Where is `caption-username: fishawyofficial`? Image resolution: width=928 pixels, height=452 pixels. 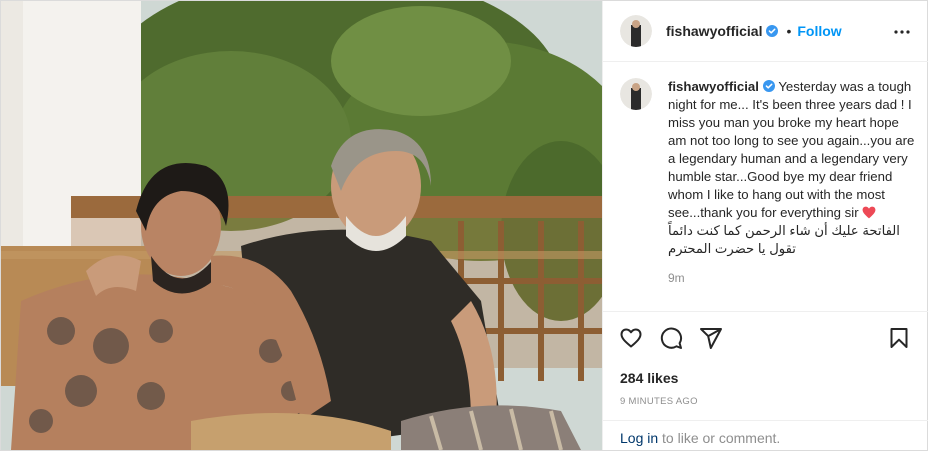
caption-username: fishawyofficial is located at coordinates (713, 86).